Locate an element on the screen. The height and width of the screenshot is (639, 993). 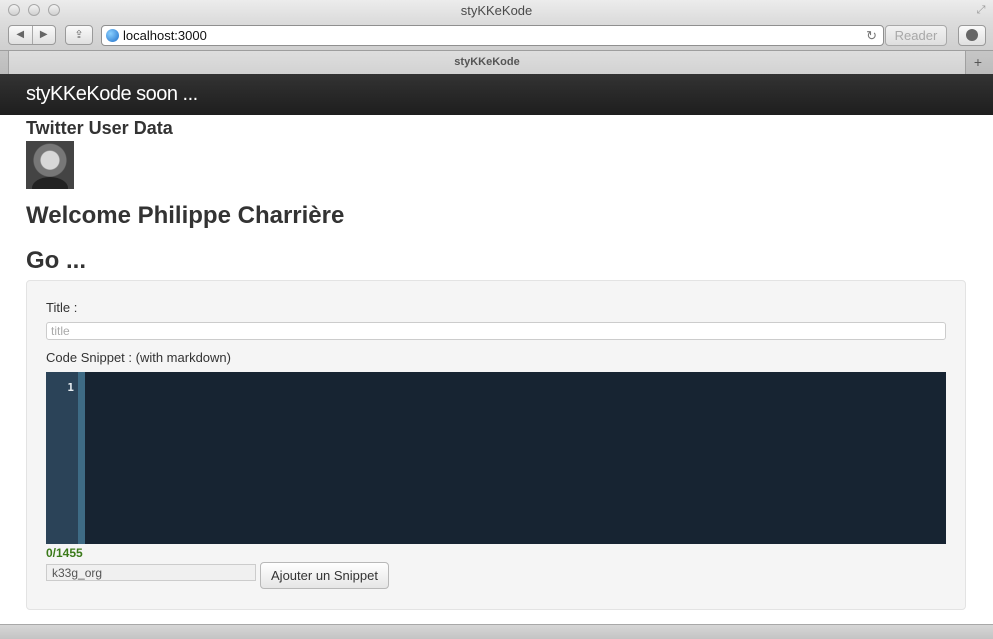
share-button: ⇪ is located at coordinates (79, 35).